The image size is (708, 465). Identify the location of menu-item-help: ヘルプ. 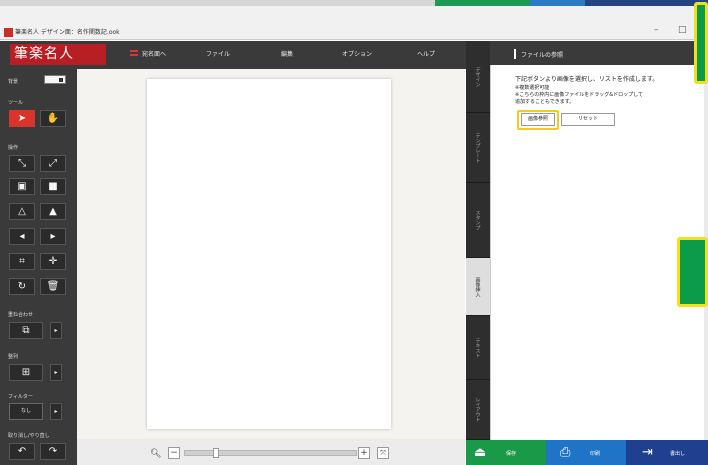
(426, 53).